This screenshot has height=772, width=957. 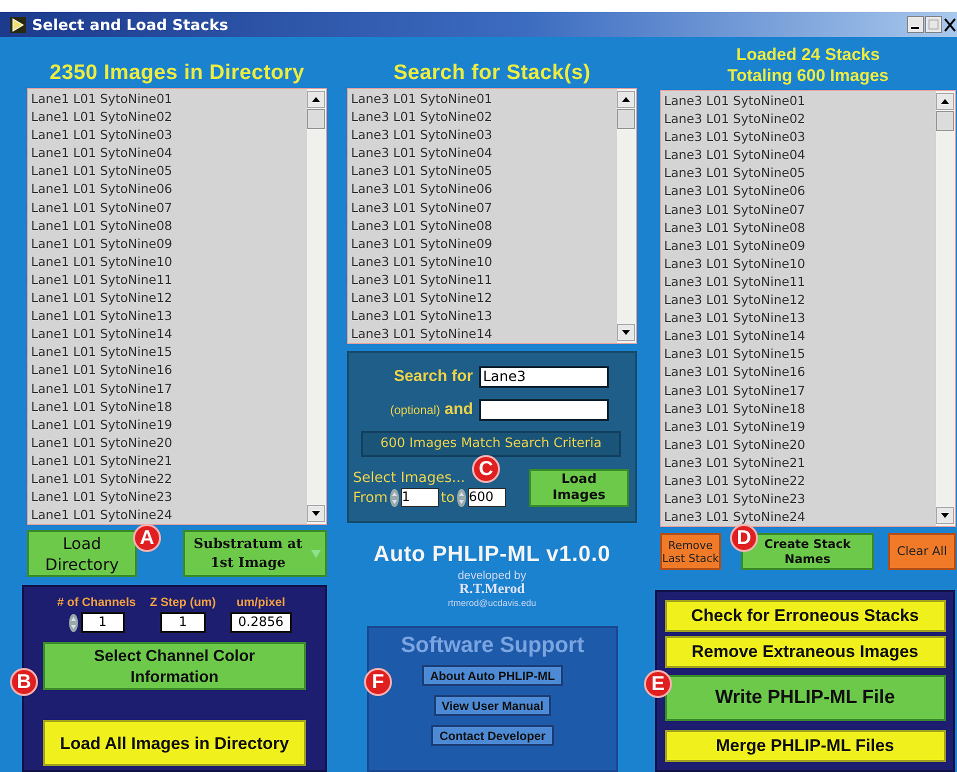 I want to click on list-item: Lane1 L01 SytoNine19, so click(x=169, y=425).